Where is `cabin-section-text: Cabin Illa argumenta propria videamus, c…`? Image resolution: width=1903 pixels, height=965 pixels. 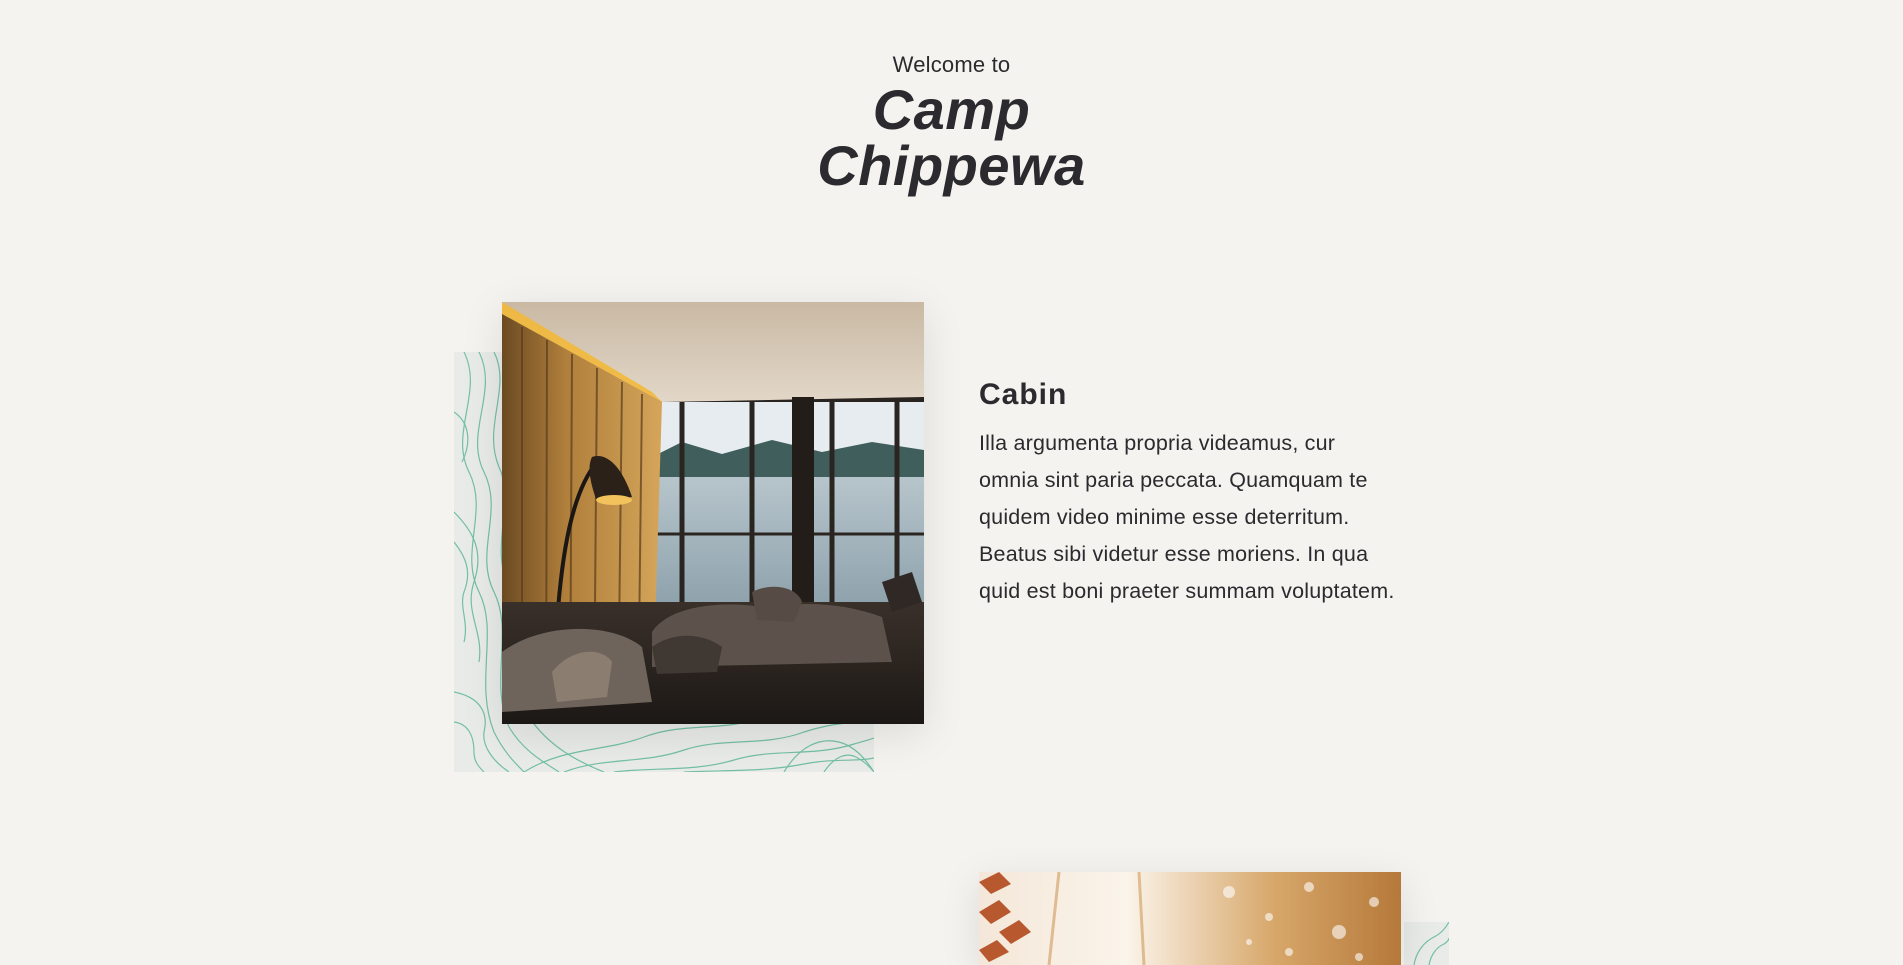 cabin-section-text: Cabin Illa argumenta propria videamus, c… is located at coordinates (1189, 492).